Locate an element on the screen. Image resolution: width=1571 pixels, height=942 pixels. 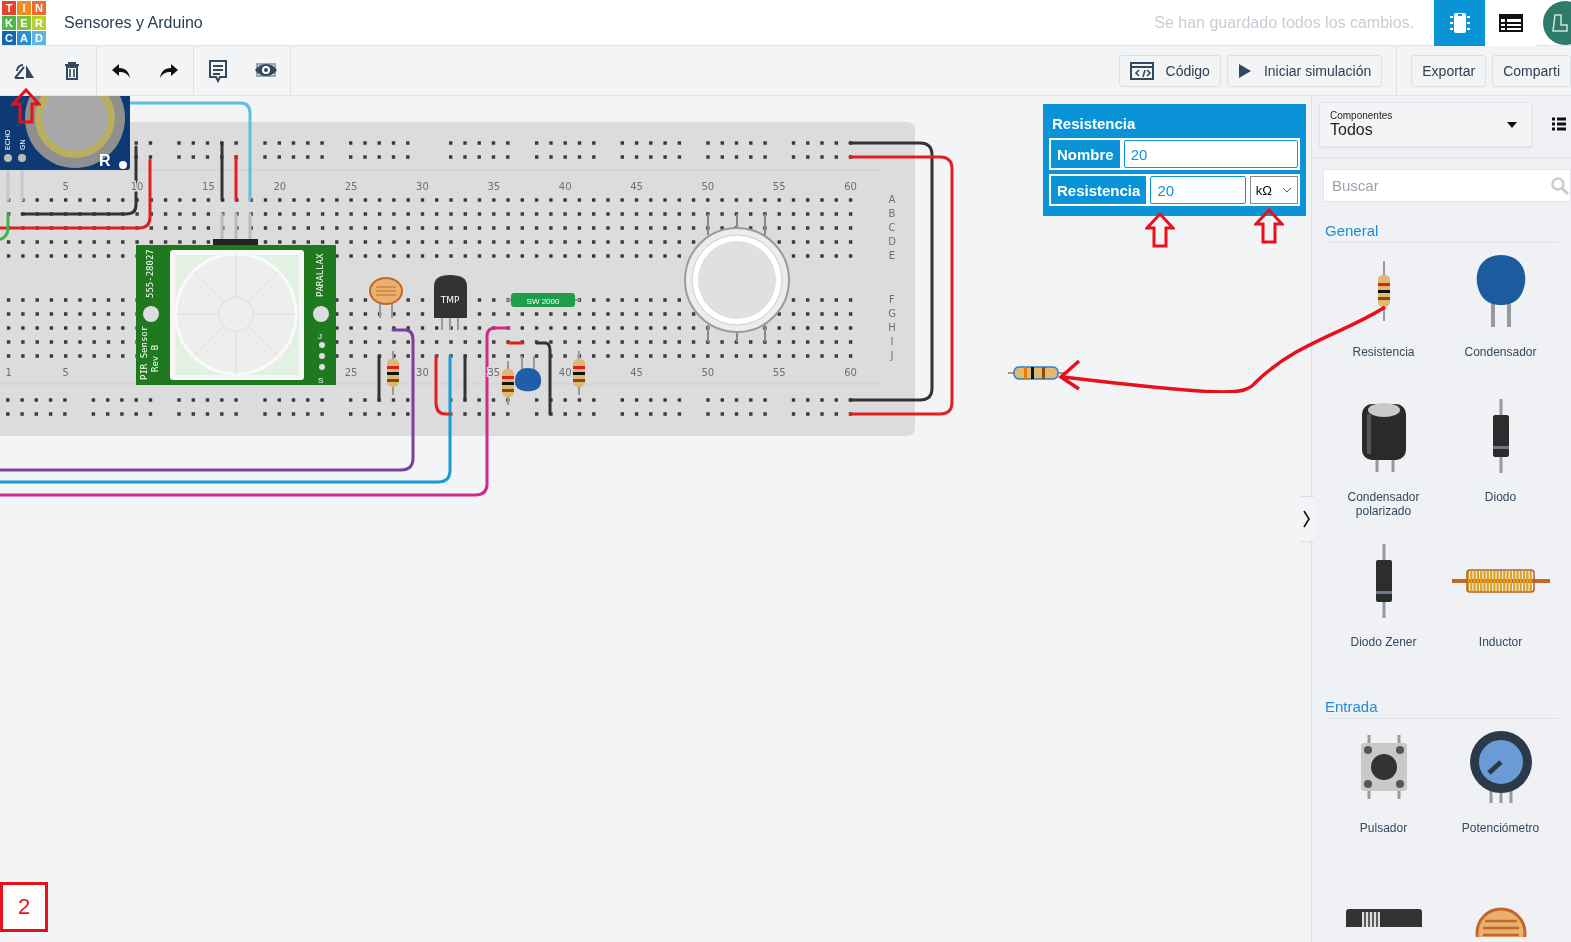
list-view-icon is located at coordinates (1559, 124).